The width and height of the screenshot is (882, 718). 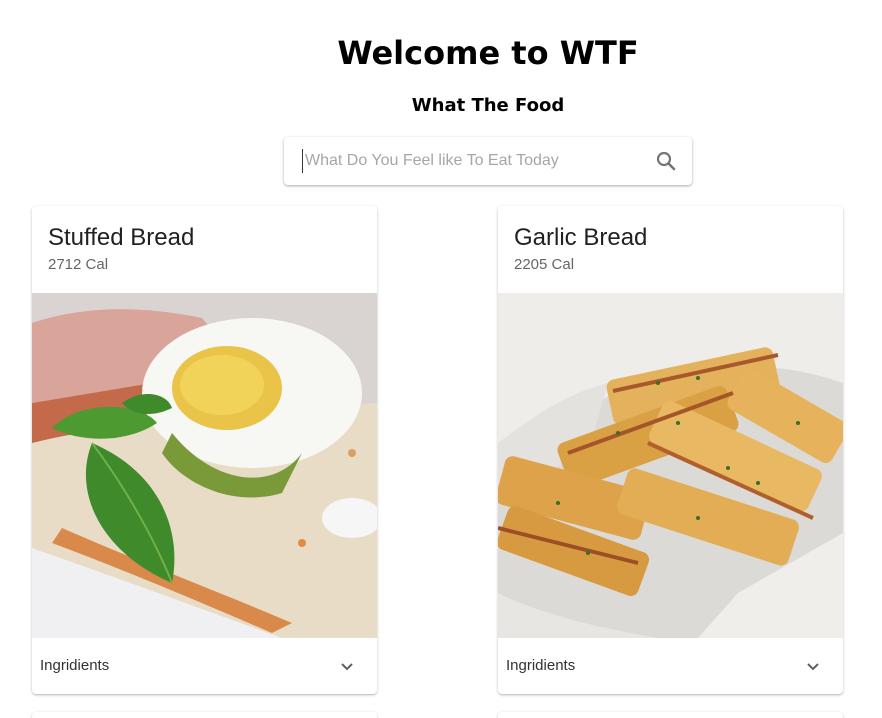 I want to click on search-bar, so click(x=488, y=161).